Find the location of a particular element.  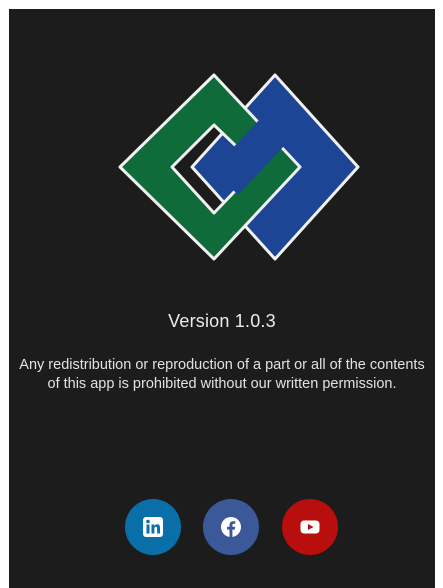

social-links is located at coordinates (222, 527).